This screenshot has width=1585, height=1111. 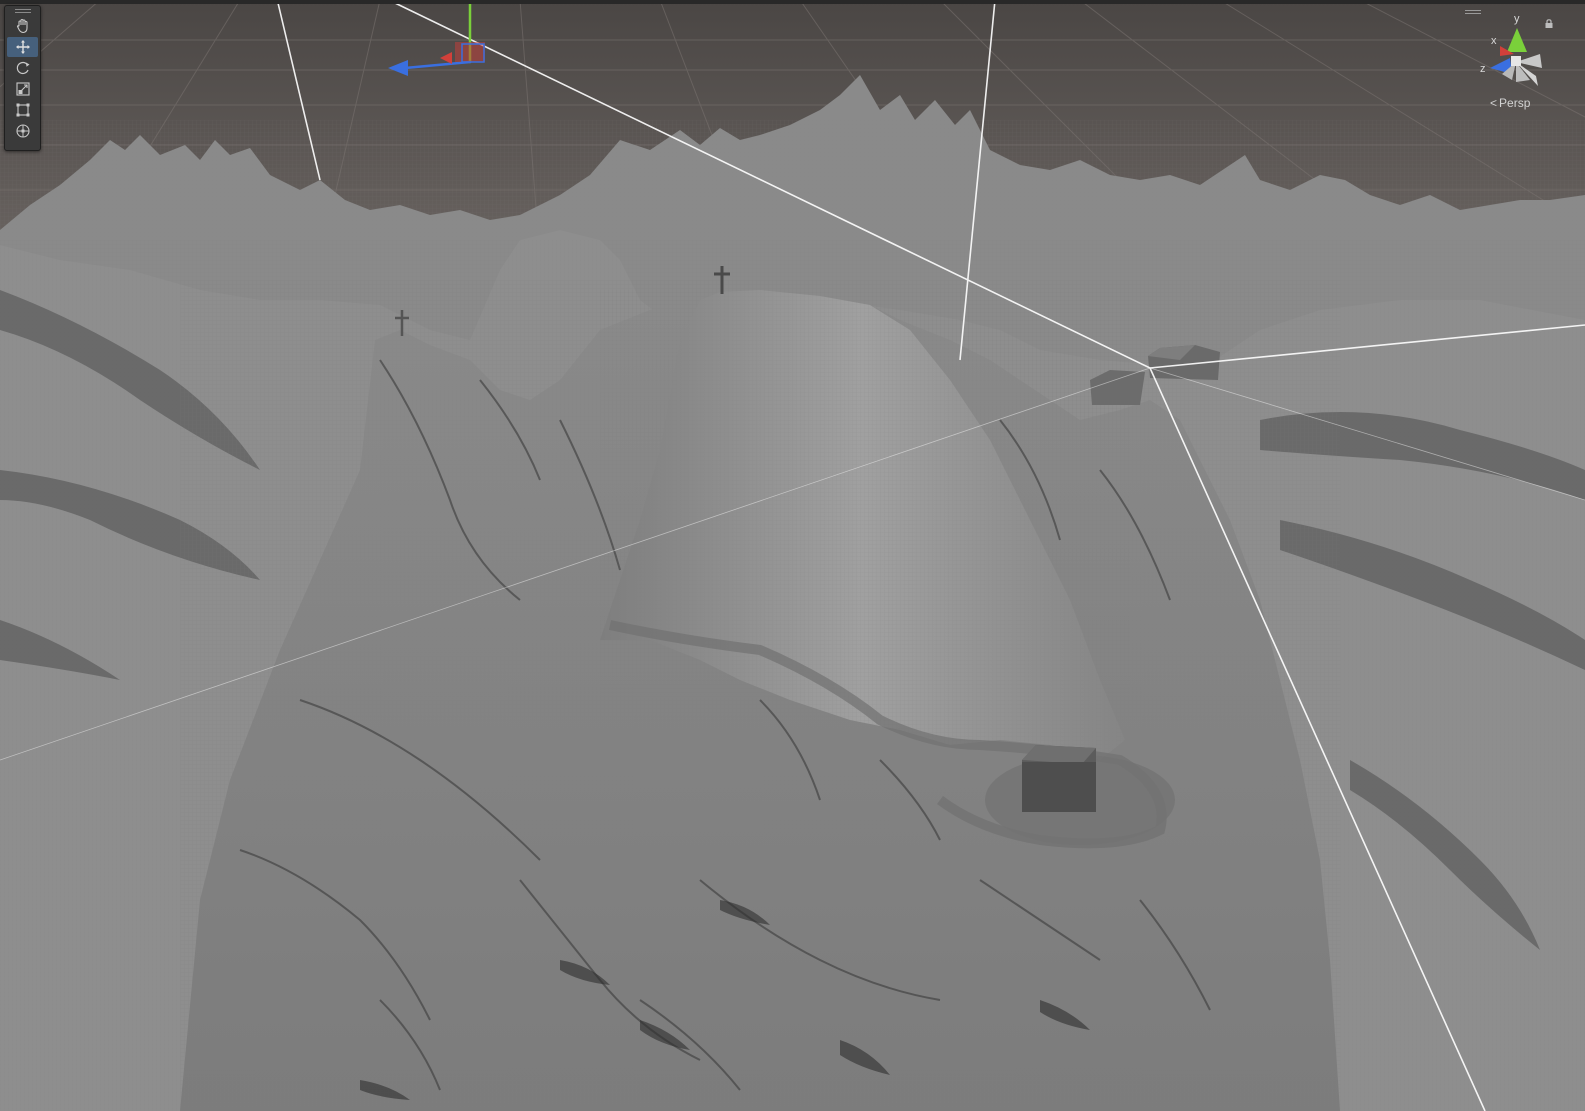 I want to click on hand-tool, so click(x=22, y=26).